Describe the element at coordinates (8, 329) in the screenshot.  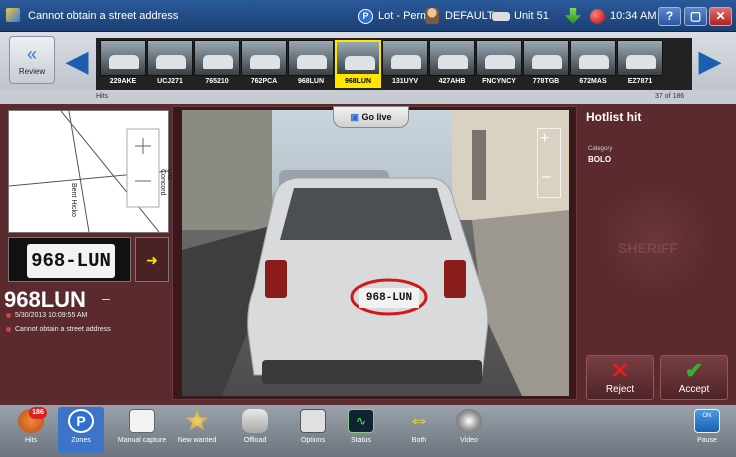
I see `location-bullet-icon` at that location.